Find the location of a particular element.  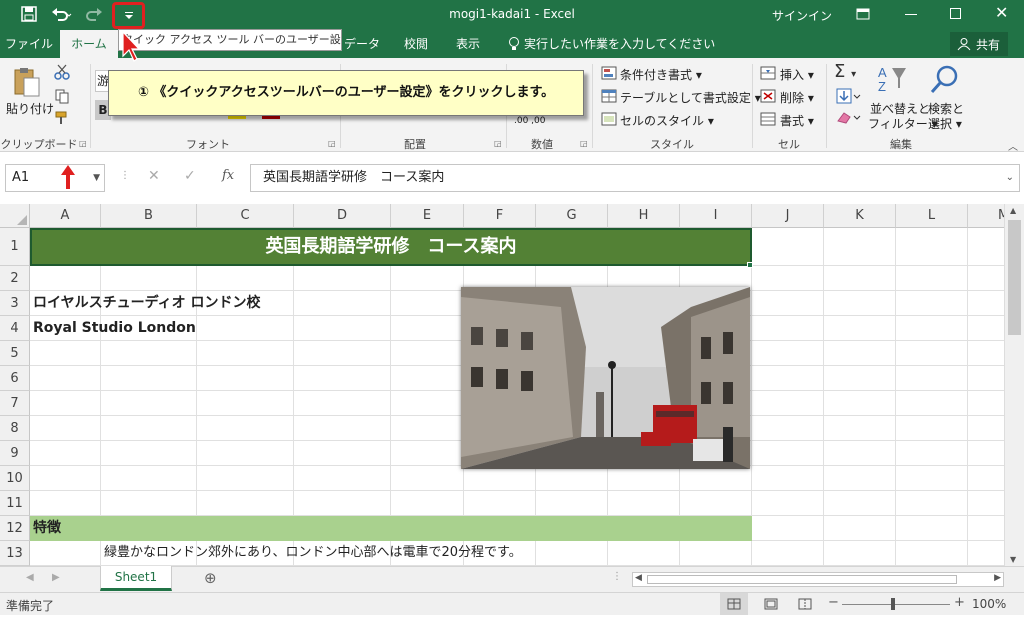

redo-icon is located at coordinates (95, 15).